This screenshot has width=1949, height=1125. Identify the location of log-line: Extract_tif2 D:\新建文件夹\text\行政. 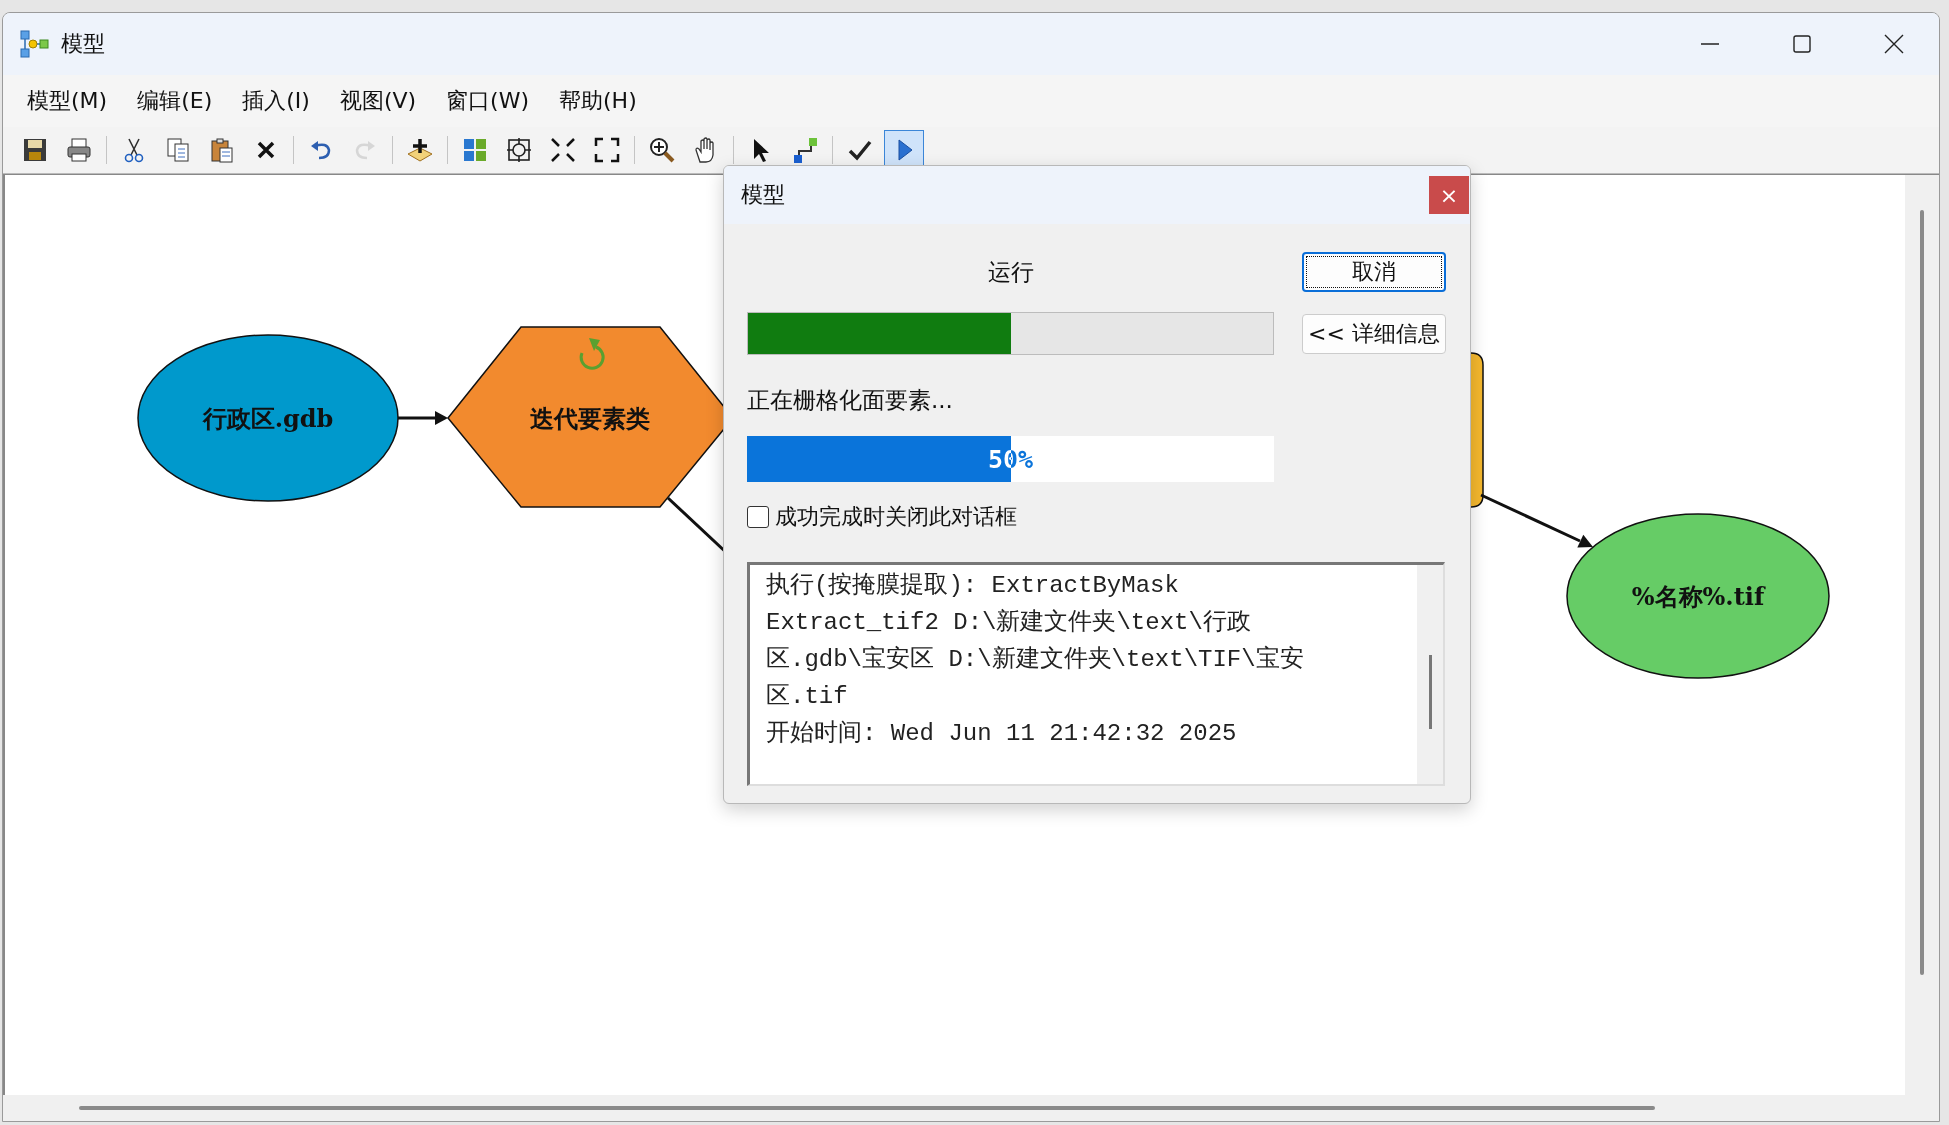
(1009, 623).